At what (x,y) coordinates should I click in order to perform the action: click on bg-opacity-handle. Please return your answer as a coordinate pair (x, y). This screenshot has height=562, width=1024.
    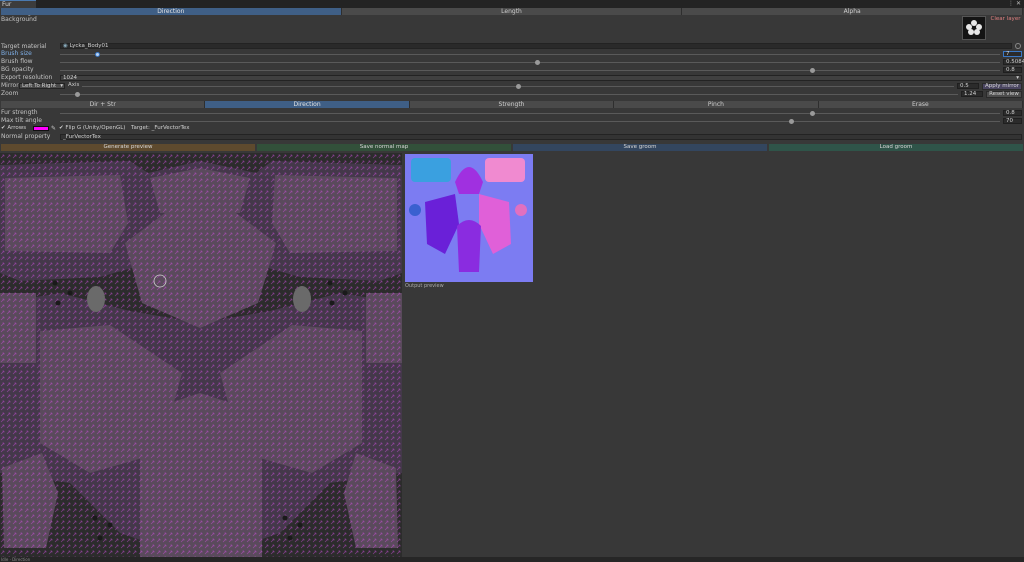
    Looking at the image, I should click on (812, 70).